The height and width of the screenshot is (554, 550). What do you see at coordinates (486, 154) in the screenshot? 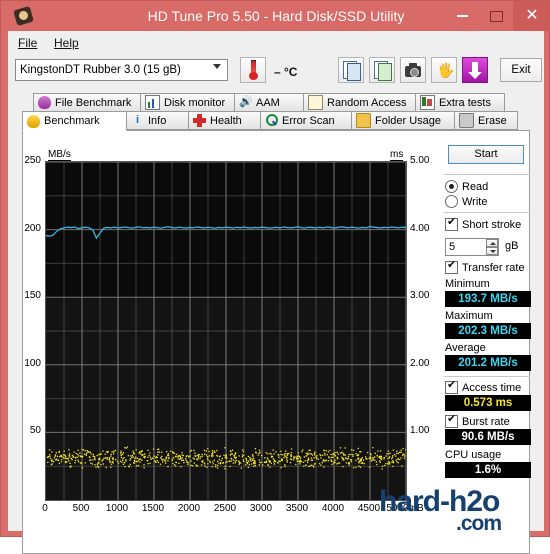
I see `start-button: Start` at bounding box center [486, 154].